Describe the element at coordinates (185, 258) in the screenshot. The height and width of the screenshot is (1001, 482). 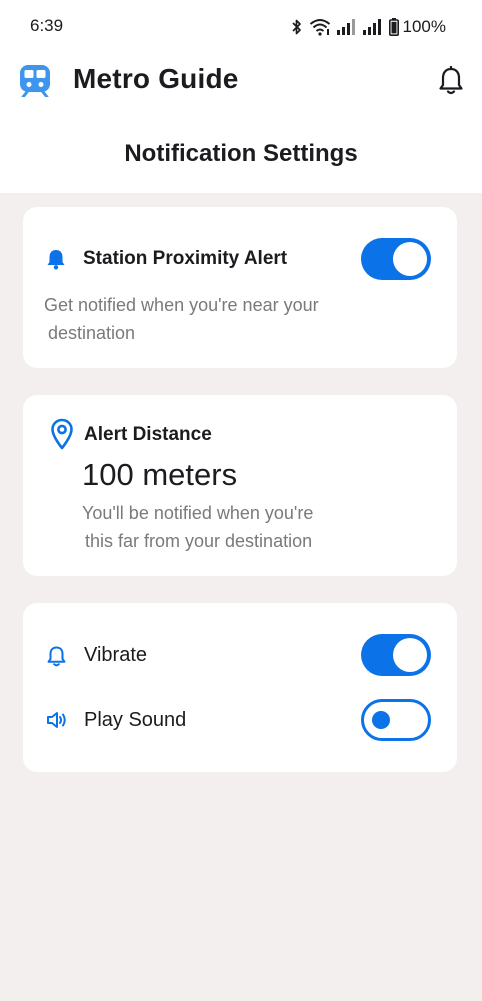
I see `proximity-alert-title: Station Proximity Alert` at that location.